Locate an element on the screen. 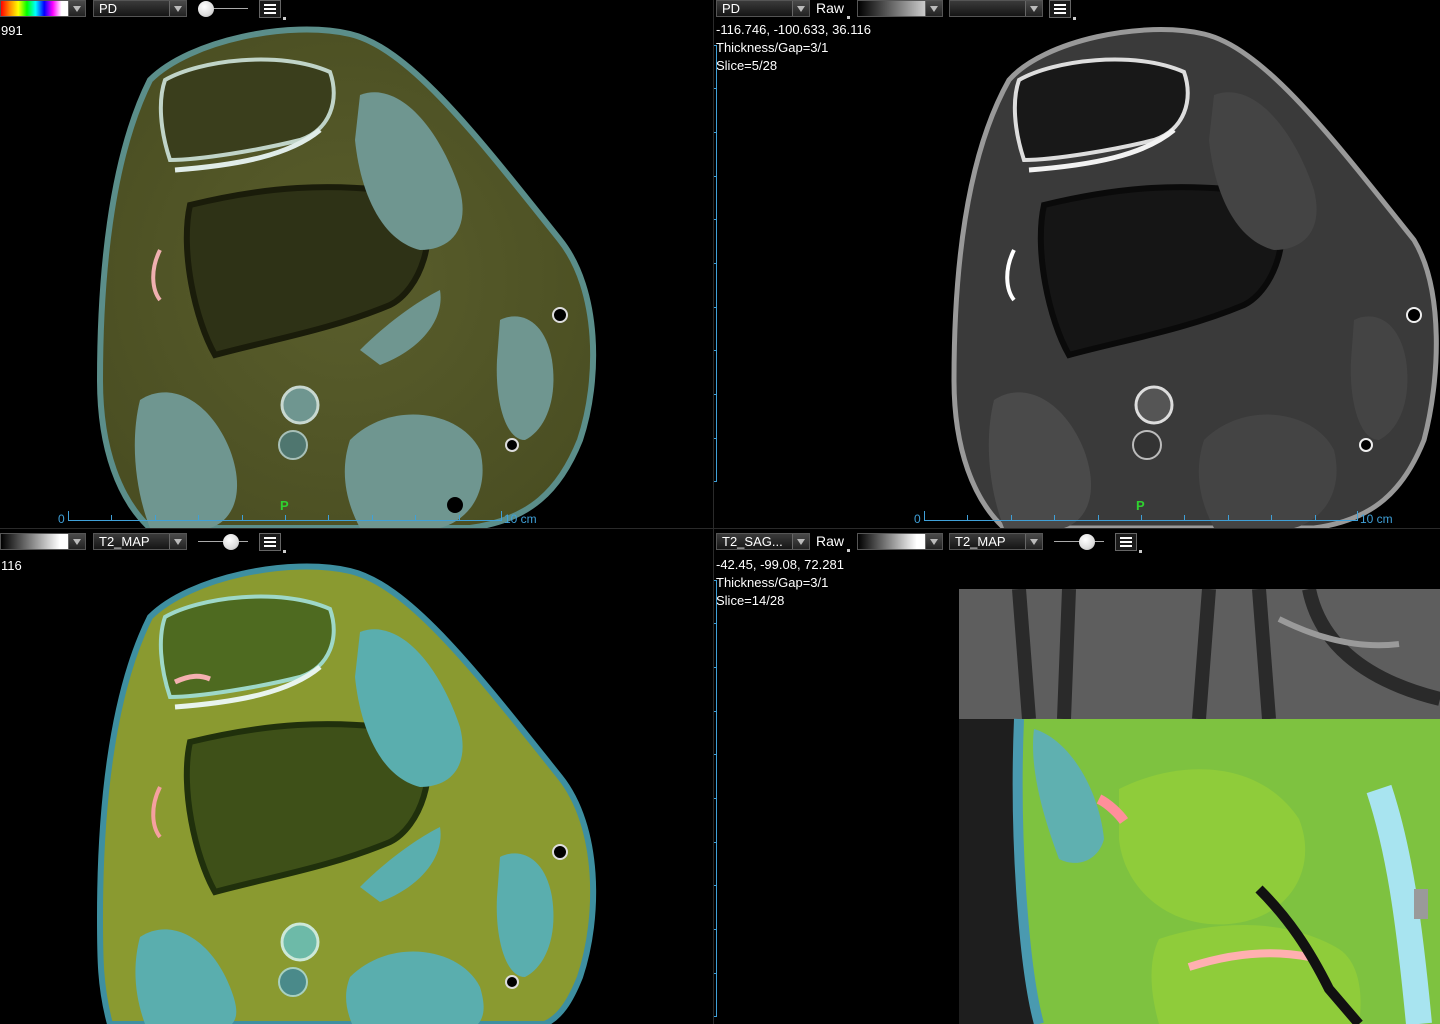 The height and width of the screenshot is (1024, 1440). overlay-dropdown is located at coordinates (996, 8).